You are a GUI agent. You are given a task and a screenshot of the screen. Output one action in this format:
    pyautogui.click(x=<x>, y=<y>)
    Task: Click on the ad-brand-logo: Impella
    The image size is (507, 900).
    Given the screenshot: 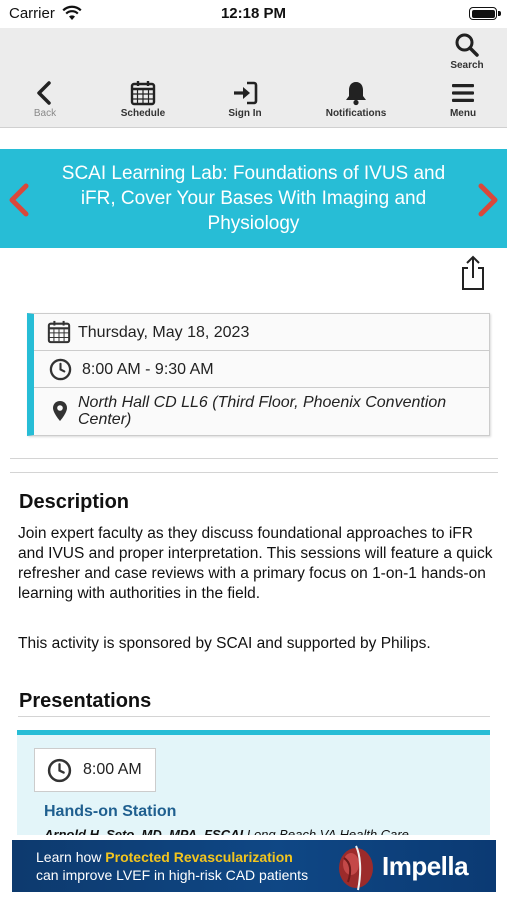 What is the action you would take?
    pyautogui.click(x=425, y=866)
    